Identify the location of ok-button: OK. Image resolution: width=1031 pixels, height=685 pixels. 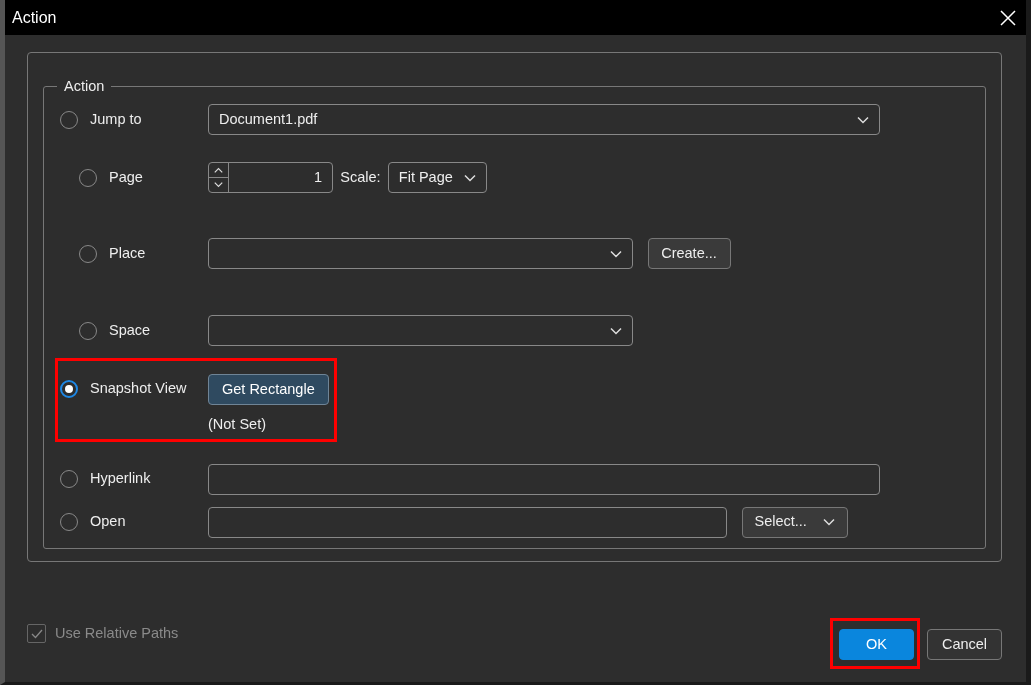
(876, 644).